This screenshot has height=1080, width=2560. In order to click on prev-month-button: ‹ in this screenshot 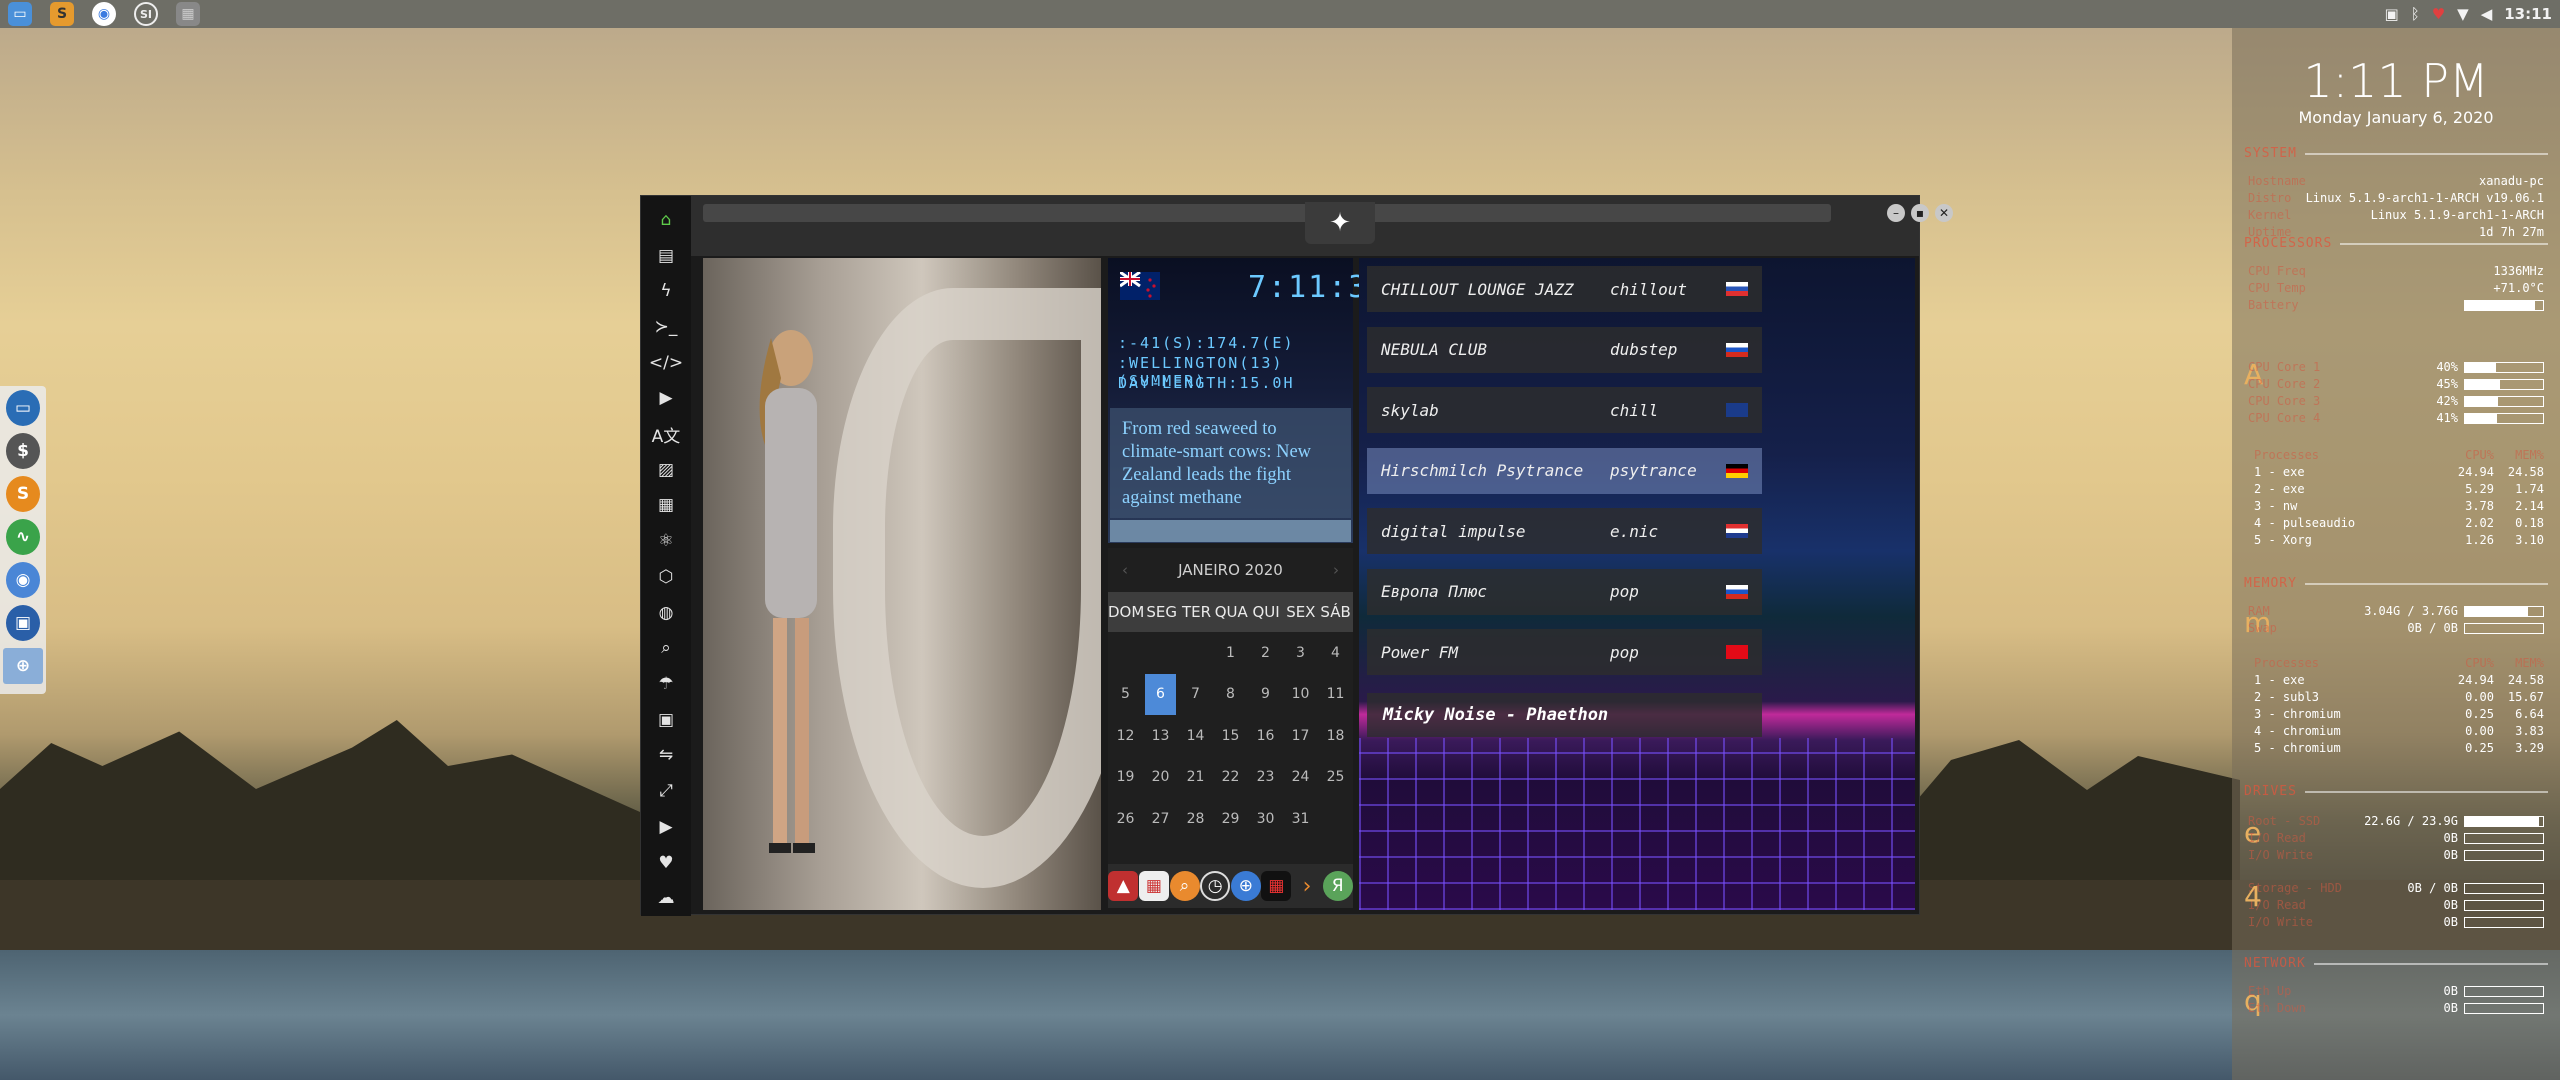, I will do `click(1125, 570)`.